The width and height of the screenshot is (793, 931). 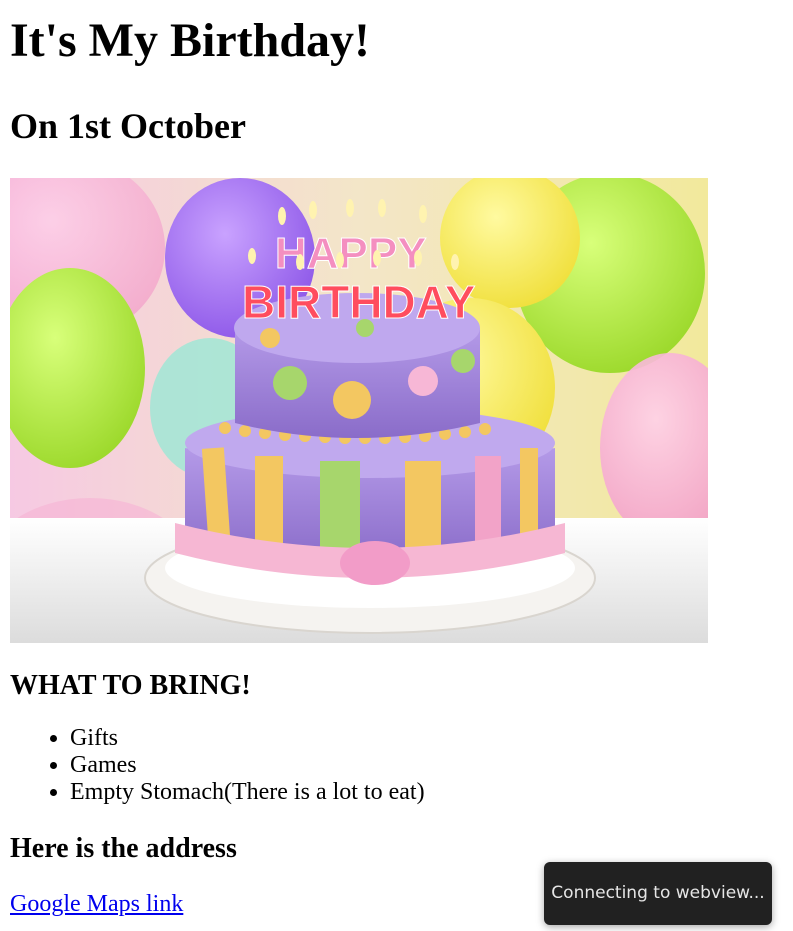 What do you see at coordinates (358, 302) in the screenshot?
I see `cake-text-birthday: BIRTHDAY` at bounding box center [358, 302].